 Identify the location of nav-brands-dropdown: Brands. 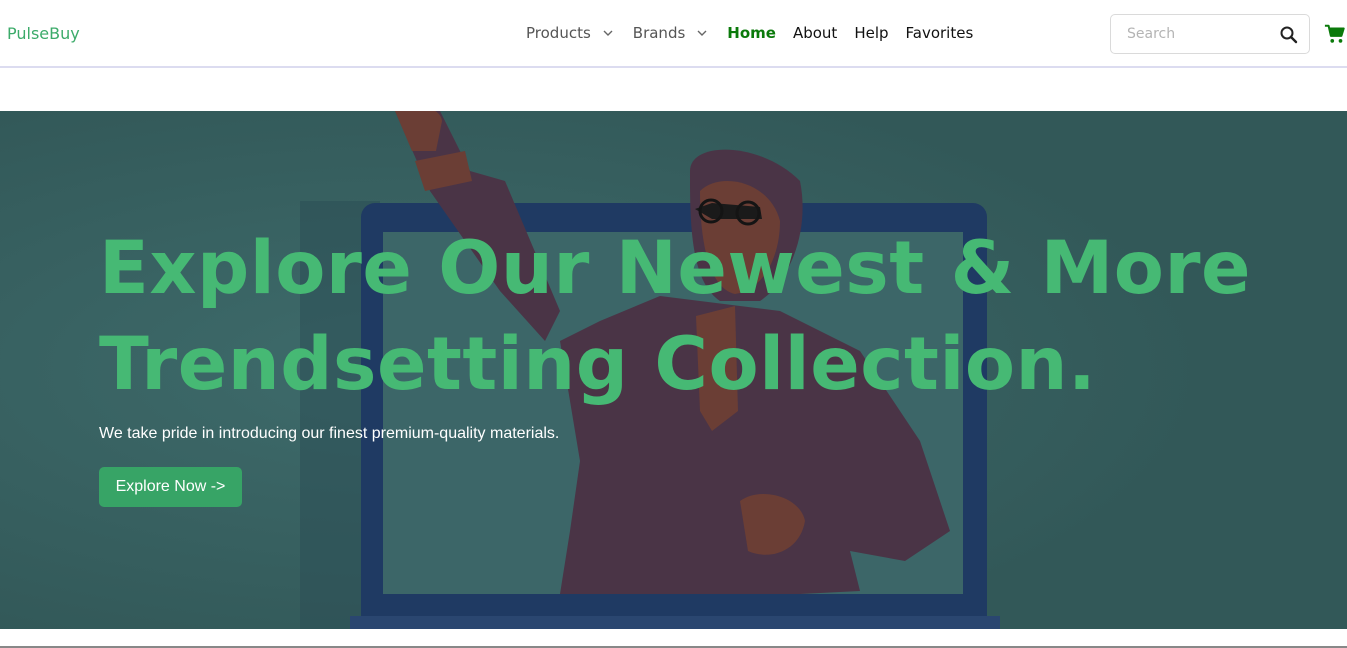
(670, 33).